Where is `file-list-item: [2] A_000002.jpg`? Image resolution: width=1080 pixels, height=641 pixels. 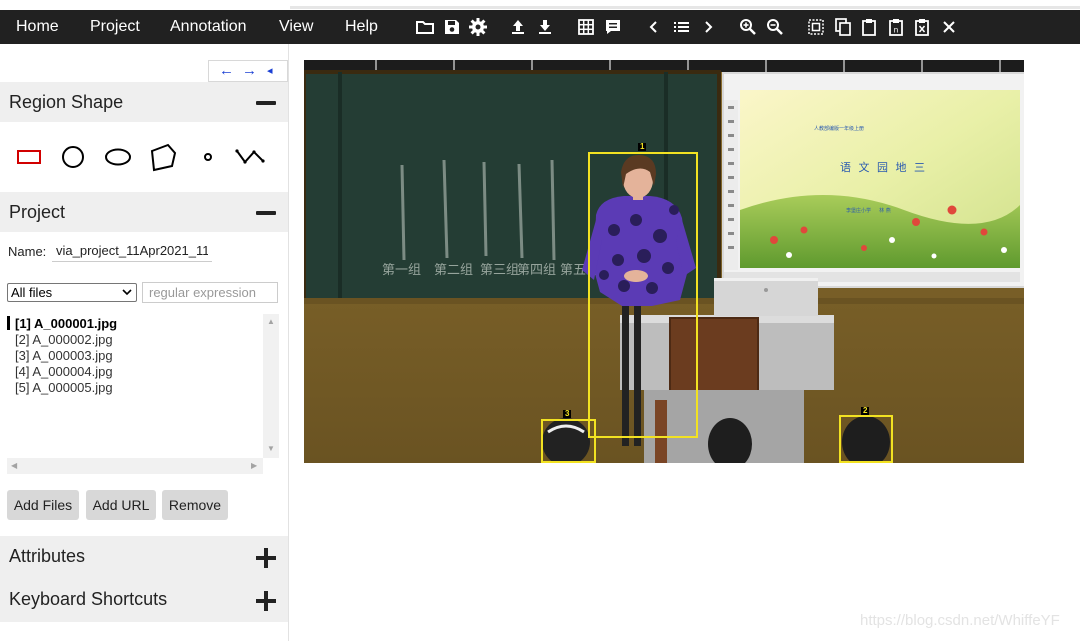 file-list-item: [2] A_000002.jpg is located at coordinates (64, 340).